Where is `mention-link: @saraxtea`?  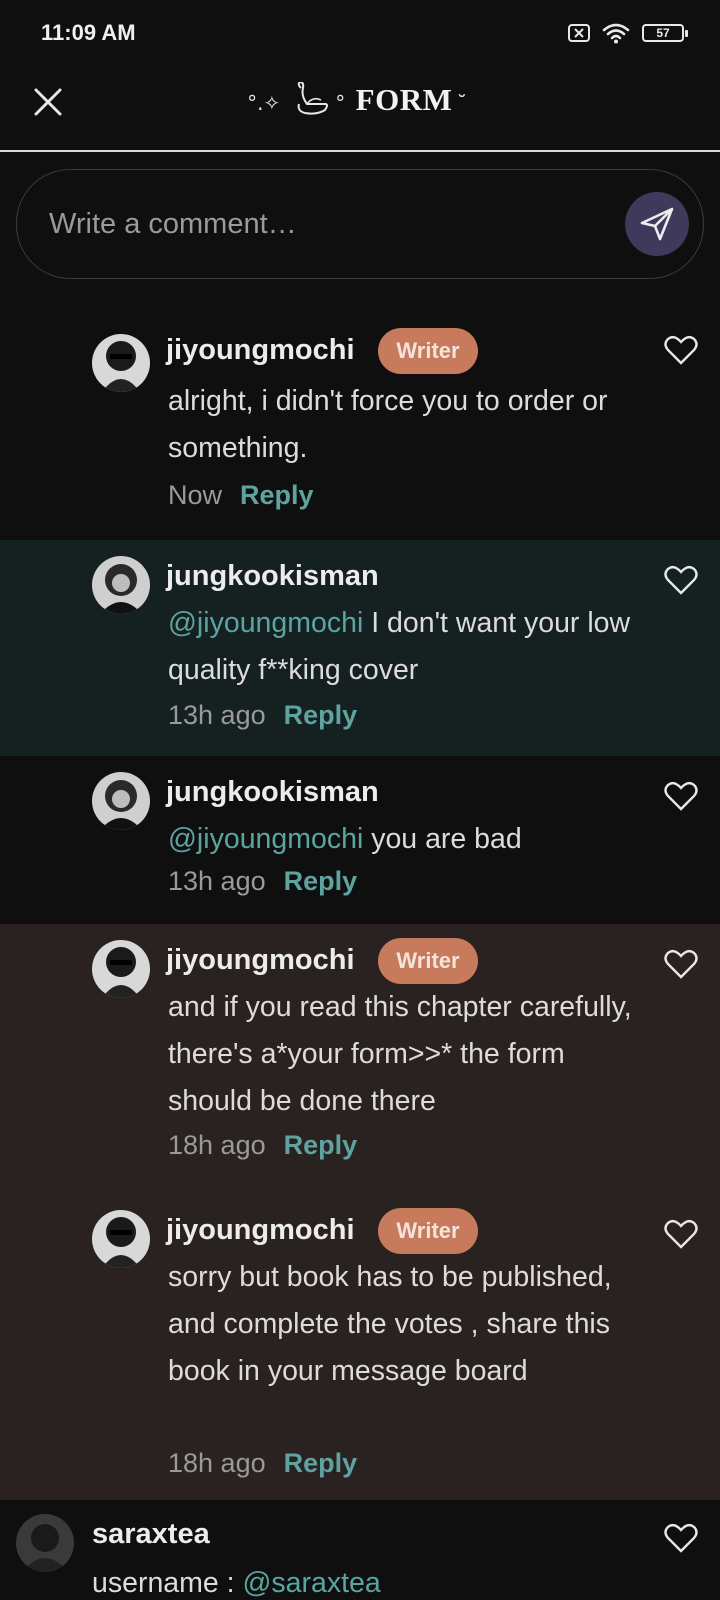
mention-link: @saraxtea is located at coordinates (312, 1583).